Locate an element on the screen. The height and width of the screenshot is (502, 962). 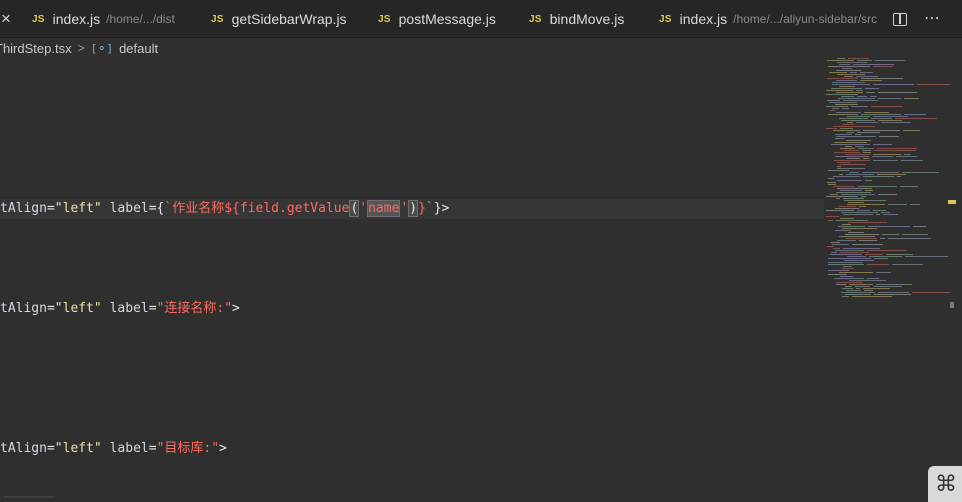
more-actions-icon: ⋯ is located at coordinates (932, 18).